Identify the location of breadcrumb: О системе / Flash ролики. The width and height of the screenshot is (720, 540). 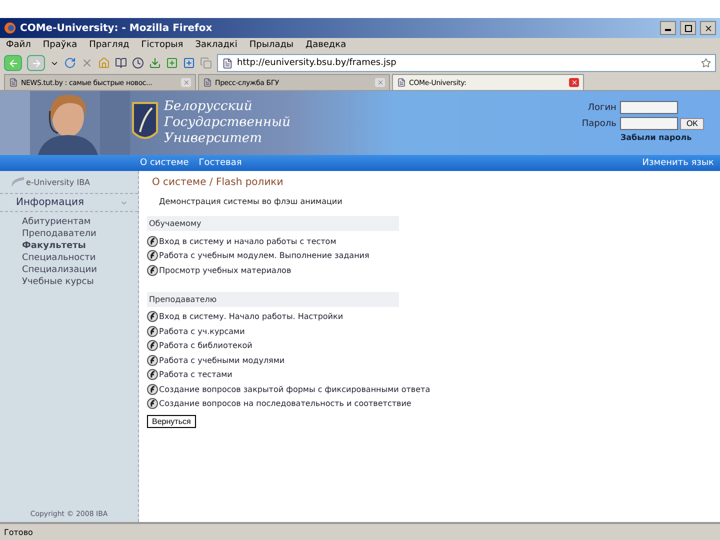
(217, 183).